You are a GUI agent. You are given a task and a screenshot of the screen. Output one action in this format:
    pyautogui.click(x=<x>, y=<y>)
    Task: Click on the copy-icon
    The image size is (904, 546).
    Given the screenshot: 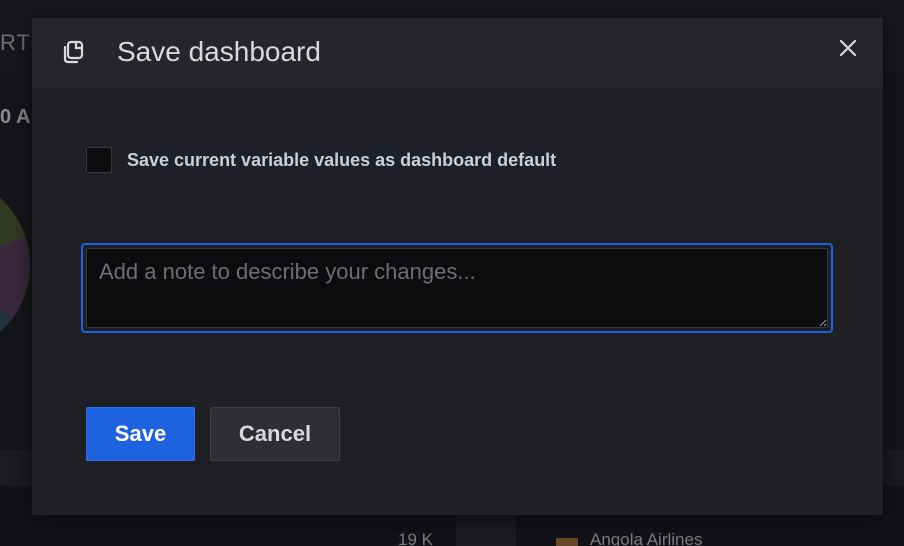 What is the action you would take?
    pyautogui.click(x=73, y=52)
    